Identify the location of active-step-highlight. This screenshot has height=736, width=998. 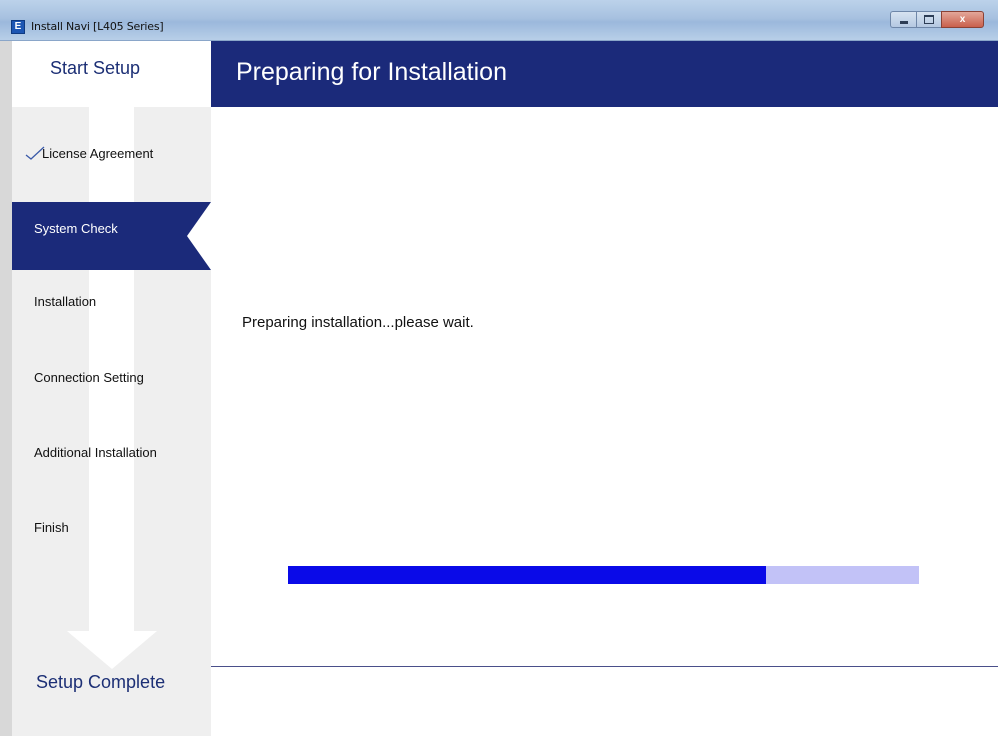
(111, 236).